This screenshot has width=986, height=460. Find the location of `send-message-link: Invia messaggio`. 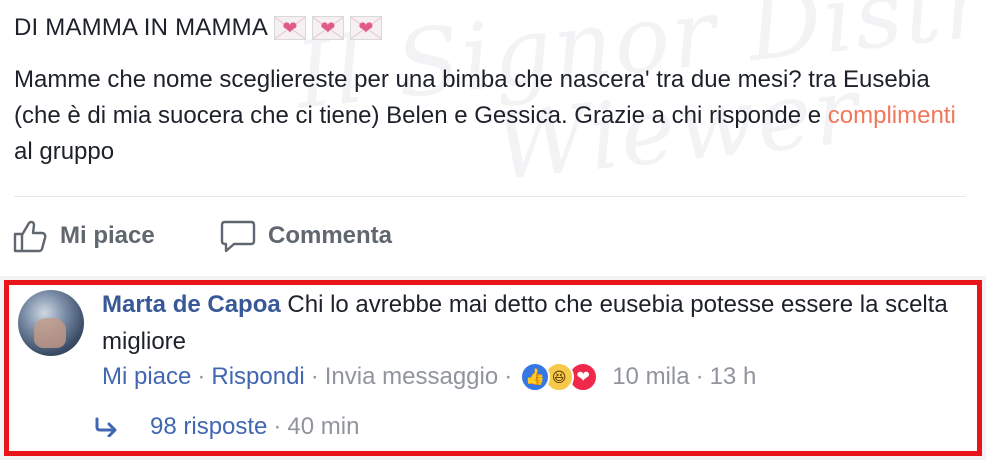

send-message-link: Invia messaggio is located at coordinates (411, 377).